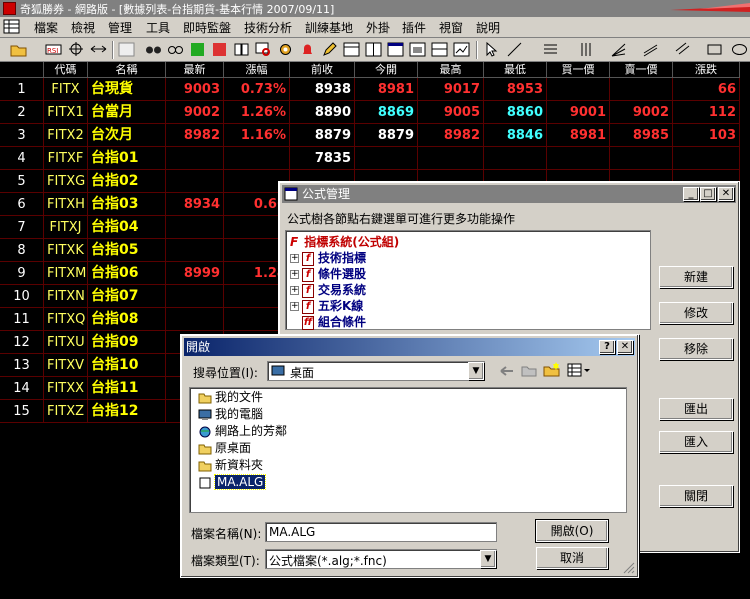 The height and width of the screenshot is (599, 750). I want to click on search-chart-icon, so click(263, 49).